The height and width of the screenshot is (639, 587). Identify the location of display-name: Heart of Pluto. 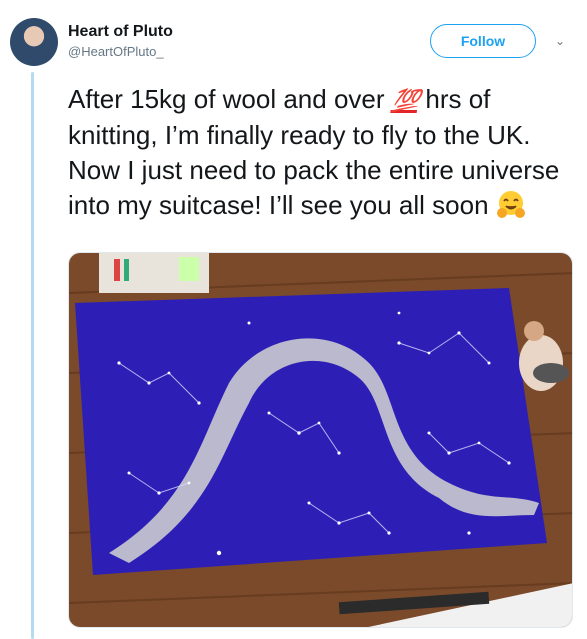
(120, 32).